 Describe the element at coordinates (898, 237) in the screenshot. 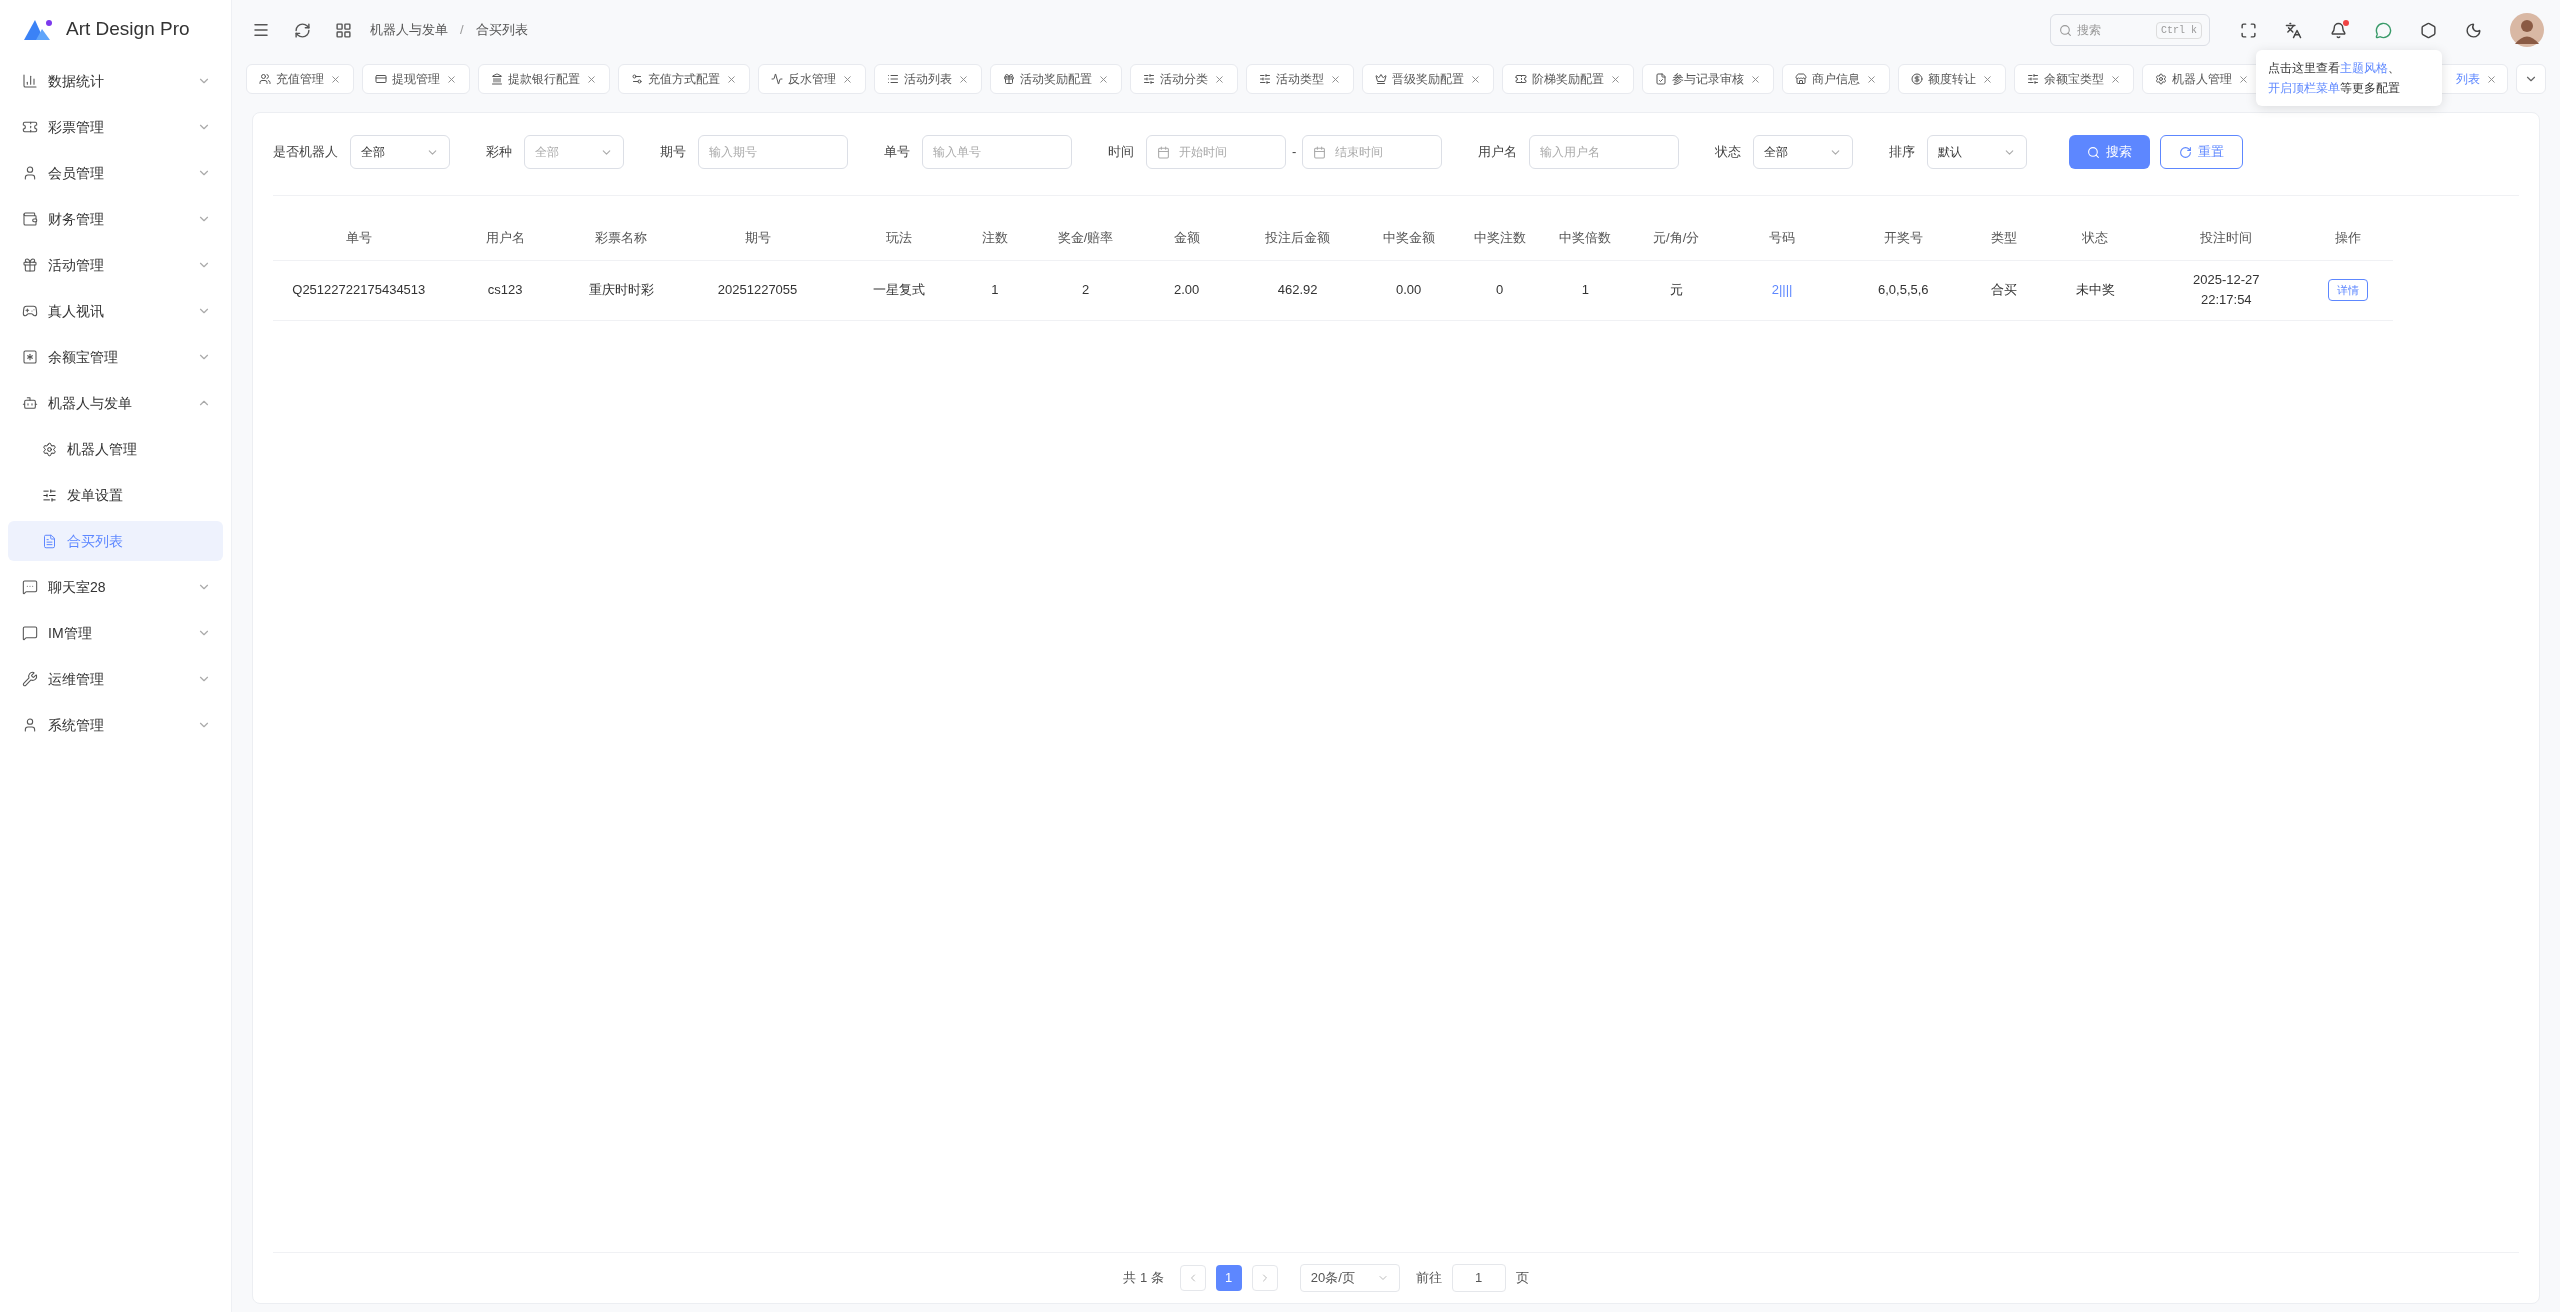

I see `column-header: 玩法` at that location.